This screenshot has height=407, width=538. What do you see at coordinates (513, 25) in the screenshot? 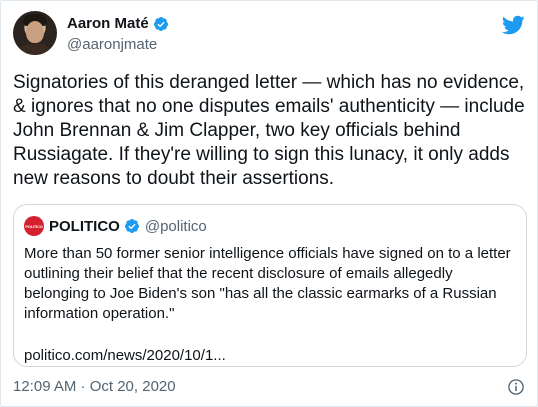
I see `twitter-bird-icon` at bounding box center [513, 25].